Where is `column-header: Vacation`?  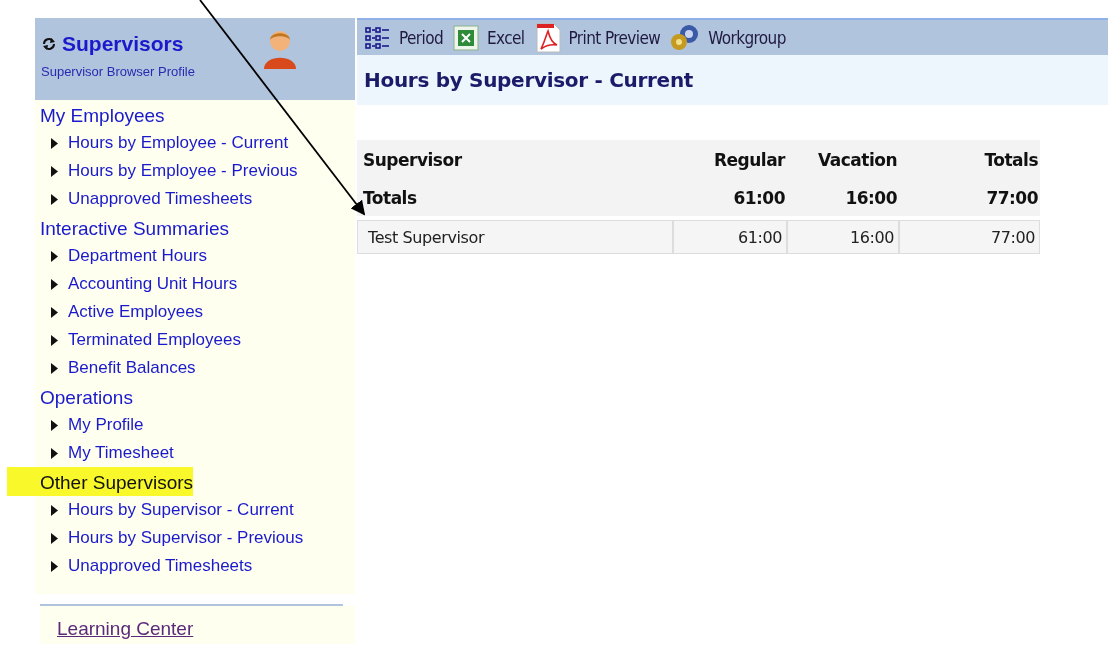 column-header: Vacation is located at coordinates (843, 159).